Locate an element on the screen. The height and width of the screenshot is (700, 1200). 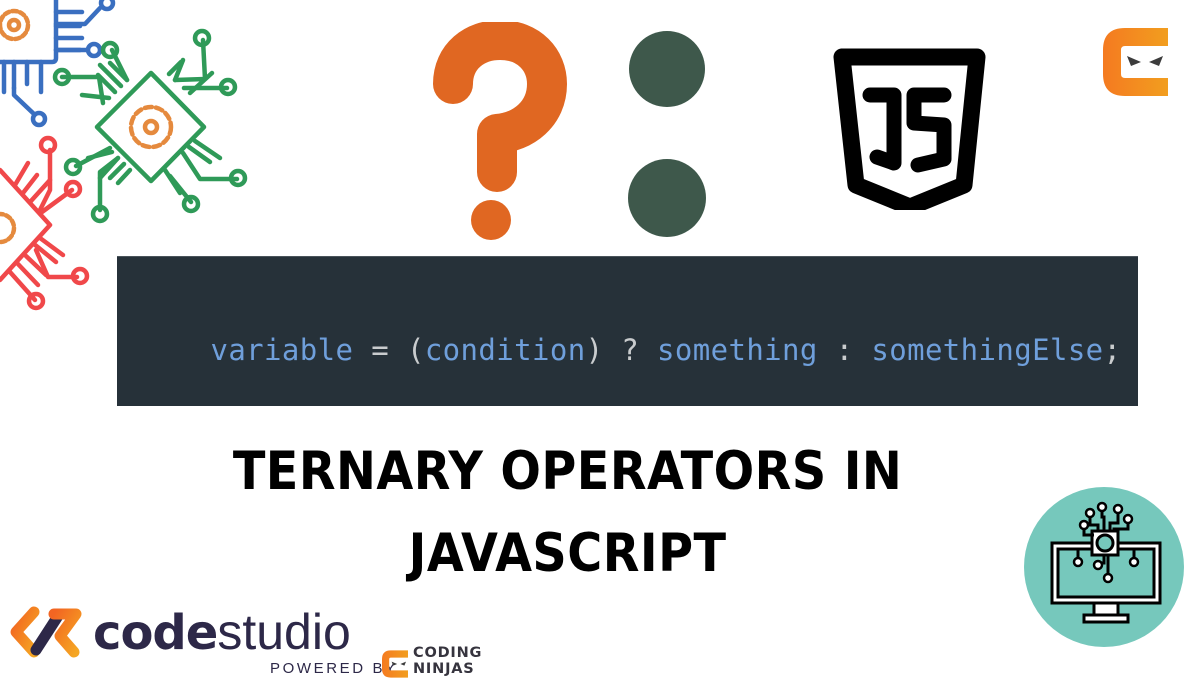
coding-ninjas-small-logo is located at coordinates (395, 664).